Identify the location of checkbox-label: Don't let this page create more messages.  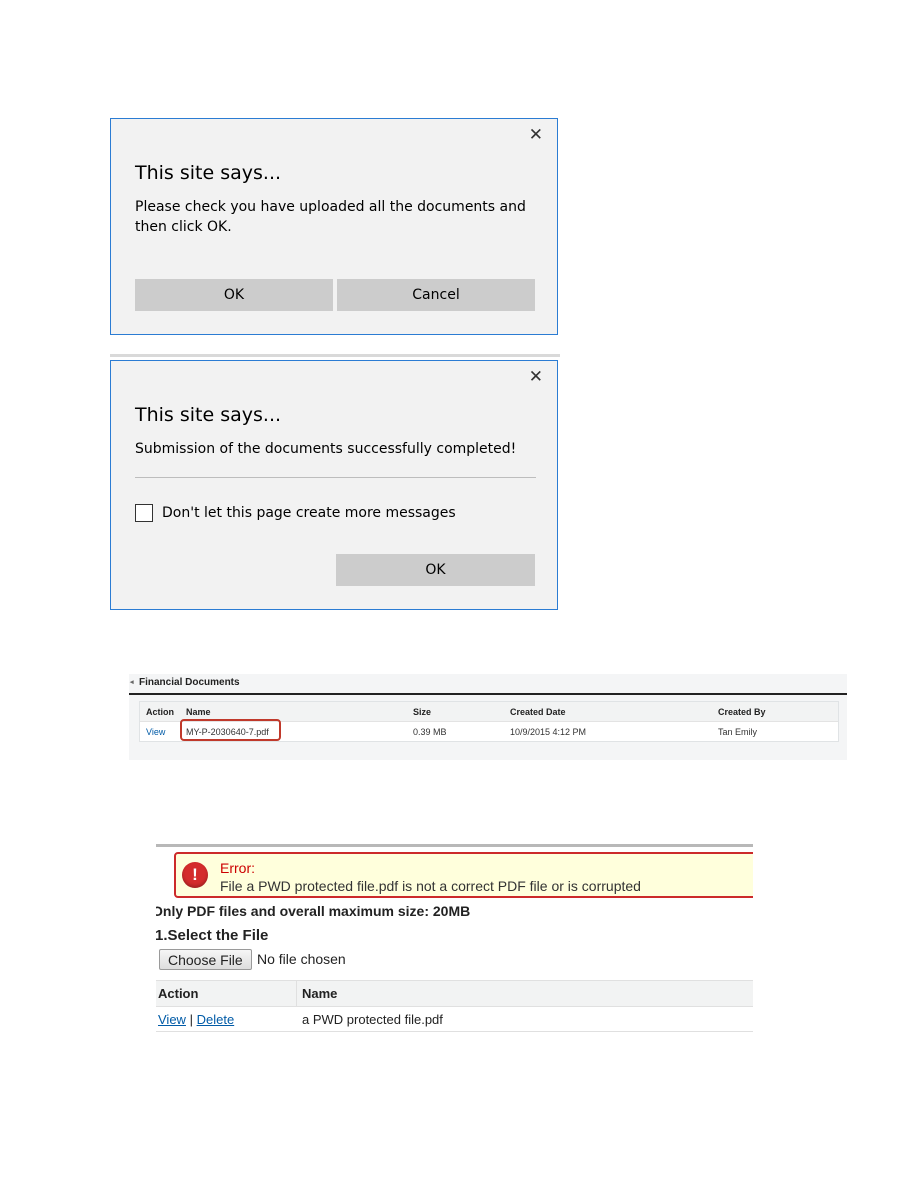
(309, 513).